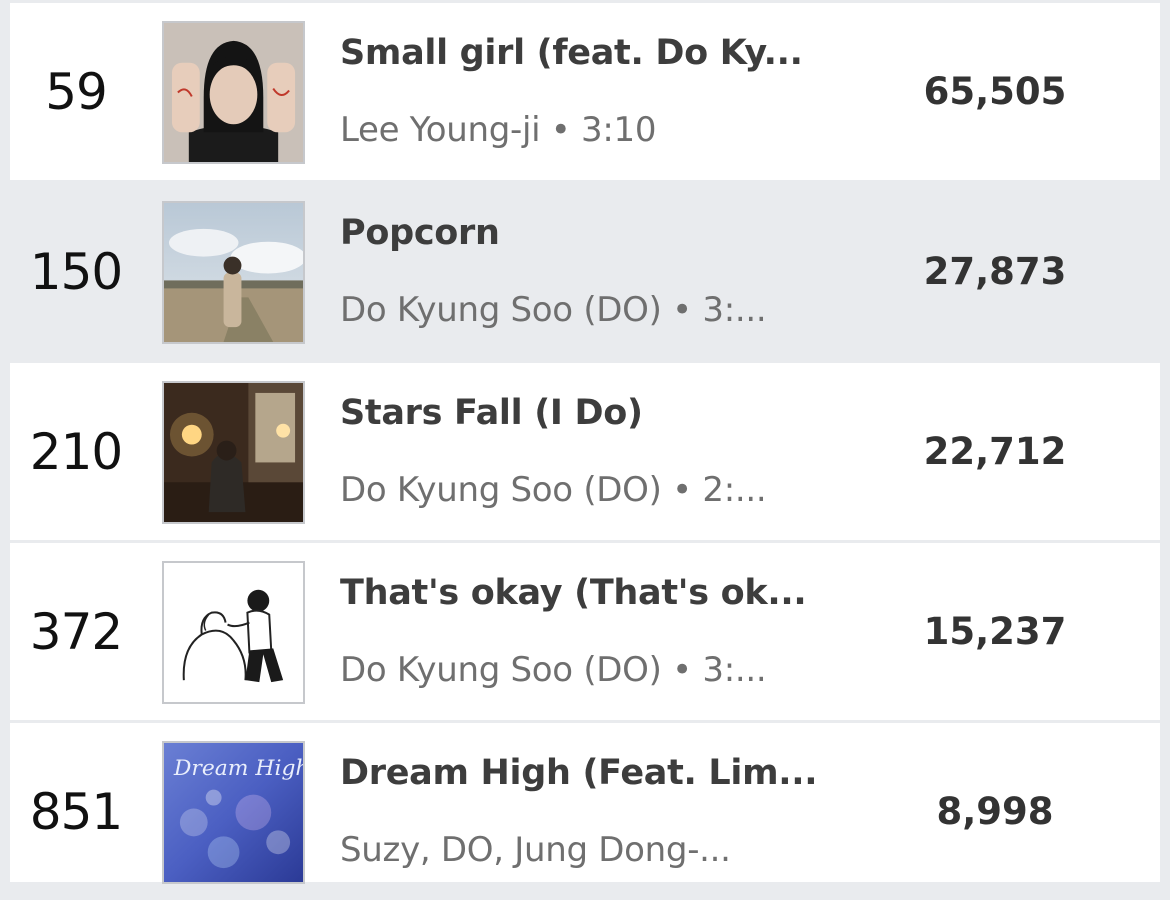 The image size is (1170, 900). What do you see at coordinates (76, 631) in the screenshot?
I see `track-rank: 372` at bounding box center [76, 631].